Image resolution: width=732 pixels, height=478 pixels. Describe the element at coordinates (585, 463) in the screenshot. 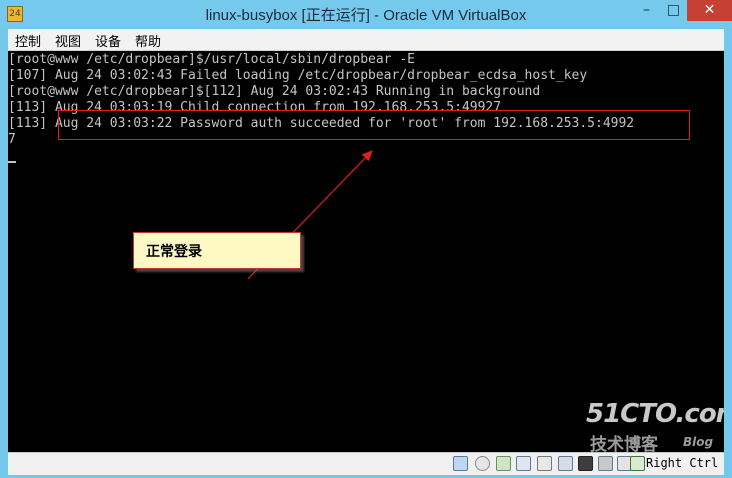

I see `video-capture-icon` at that location.